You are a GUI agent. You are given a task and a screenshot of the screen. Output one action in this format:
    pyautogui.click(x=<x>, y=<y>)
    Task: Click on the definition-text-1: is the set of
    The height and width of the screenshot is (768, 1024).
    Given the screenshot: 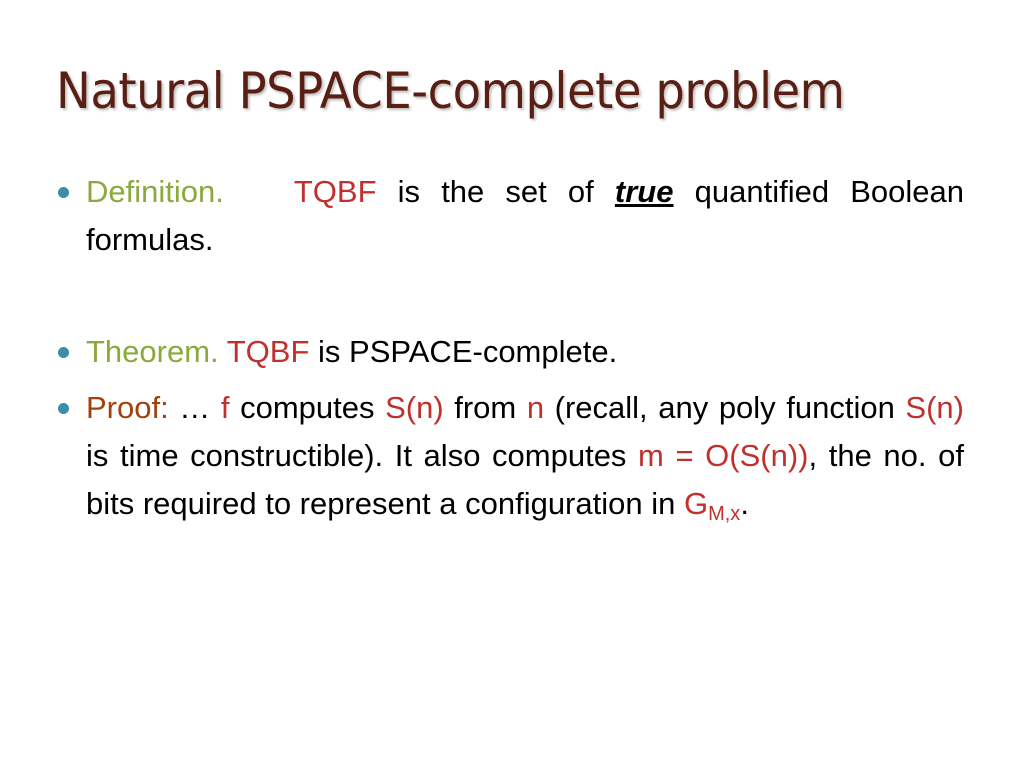 What is the action you would take?
    pyautogui.click(x=495, y=191)
    